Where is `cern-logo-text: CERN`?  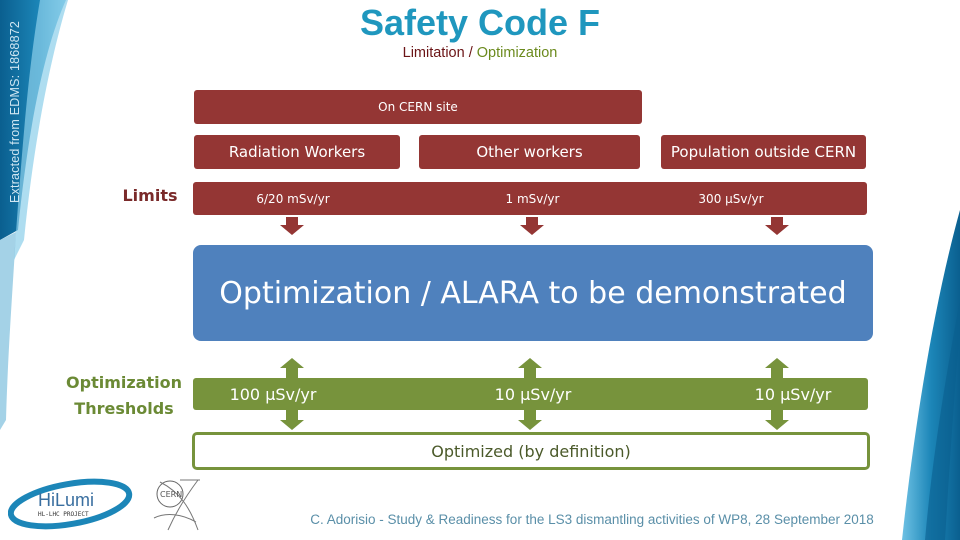 cern-logo-text: CERN is located at coordinates (171, 494).